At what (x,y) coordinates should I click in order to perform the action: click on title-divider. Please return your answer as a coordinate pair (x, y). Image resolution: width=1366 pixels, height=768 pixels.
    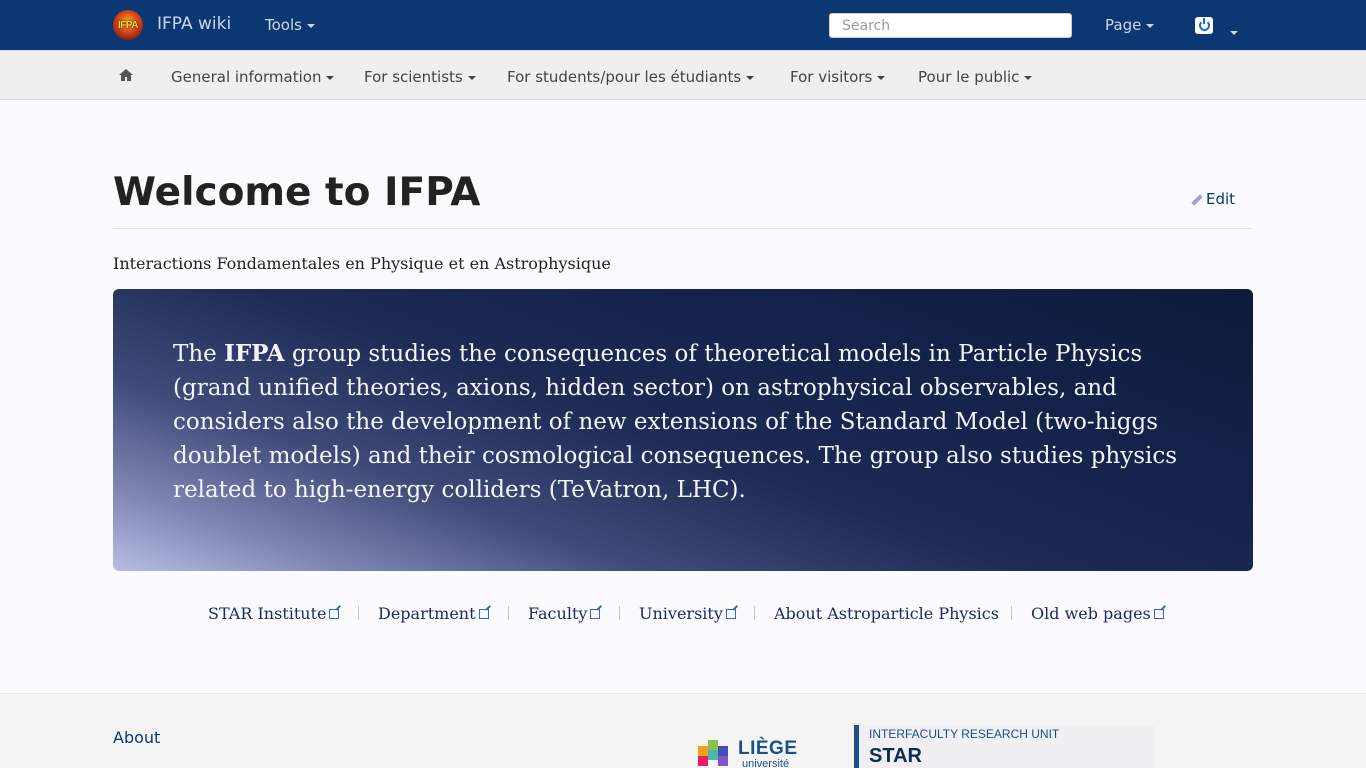
    Looking at the image, I should click on (683, 228).